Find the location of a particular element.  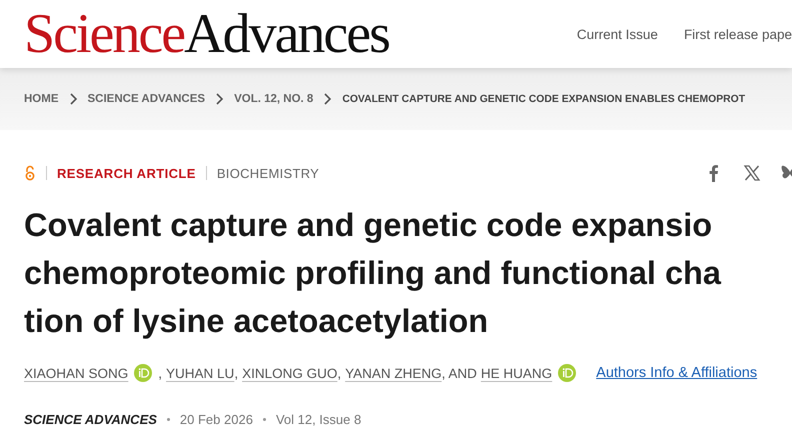

author-separator: , AND is located at coordinates (459, 373).